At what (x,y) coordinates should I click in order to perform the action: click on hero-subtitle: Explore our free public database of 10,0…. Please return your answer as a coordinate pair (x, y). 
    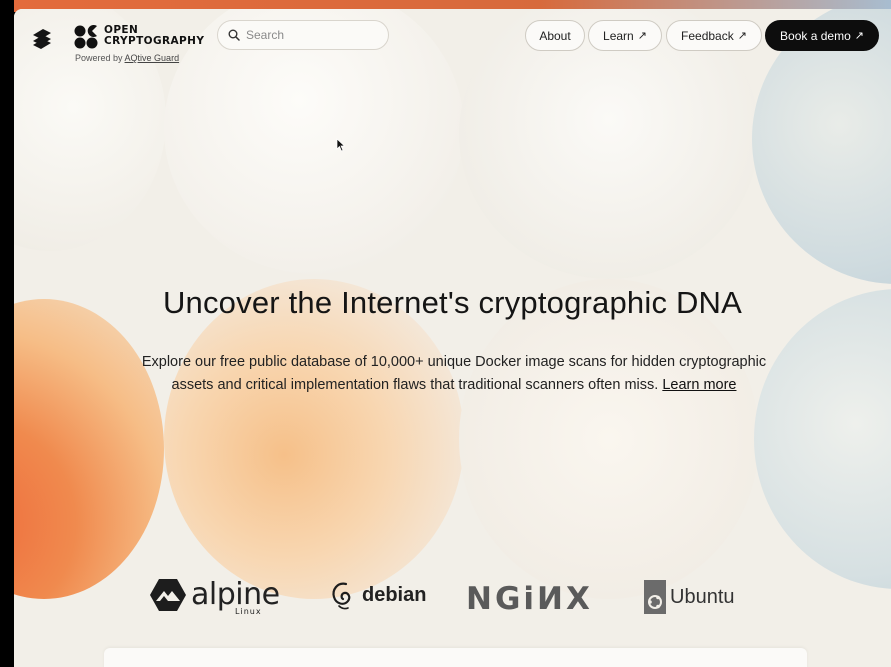
    Looking at the image, I should click on (454, 374).